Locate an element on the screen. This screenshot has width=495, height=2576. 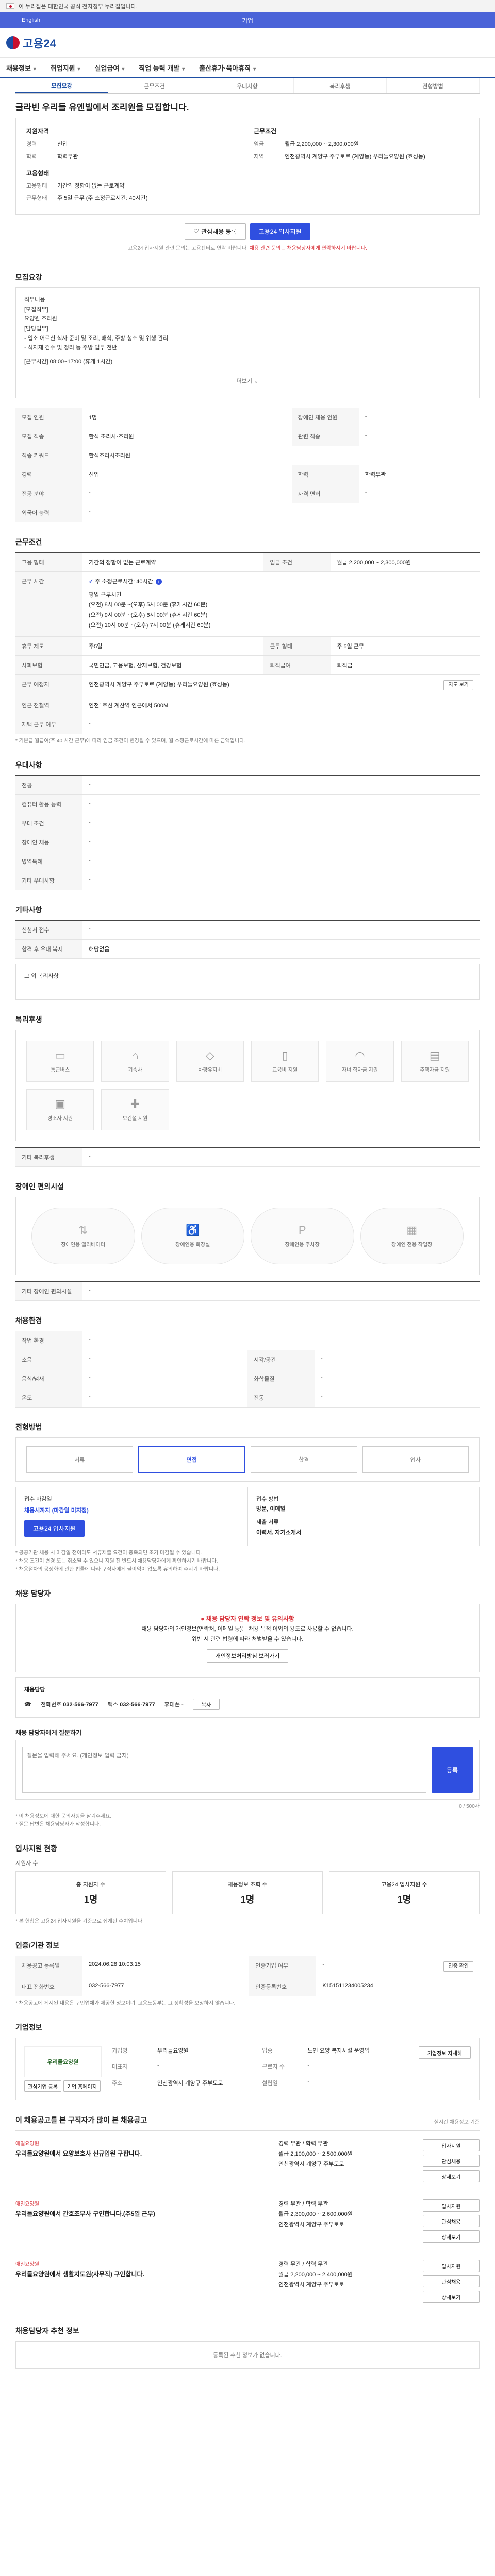
accessibility-item: ♿ 장애인용 화장실 is located at coordinates (193, 1235).